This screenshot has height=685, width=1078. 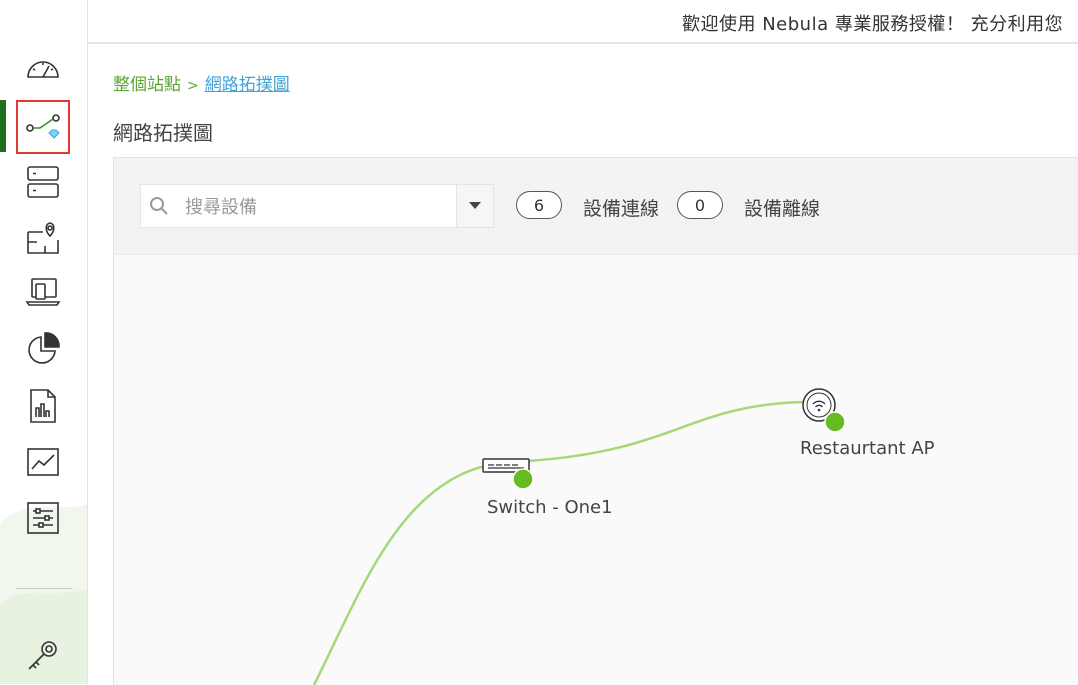 I want to click on switch-label: Switch - One1, so click(x=550, y=507).